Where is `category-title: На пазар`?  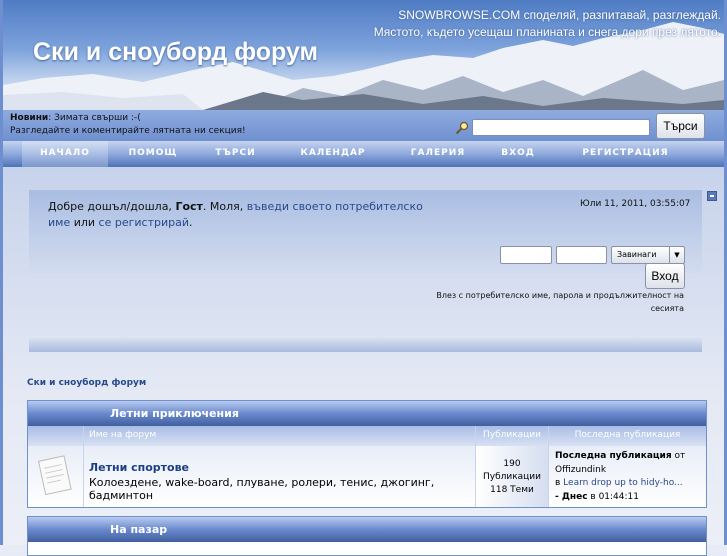
category-title: На пазар is located at coordinates (367, 529).